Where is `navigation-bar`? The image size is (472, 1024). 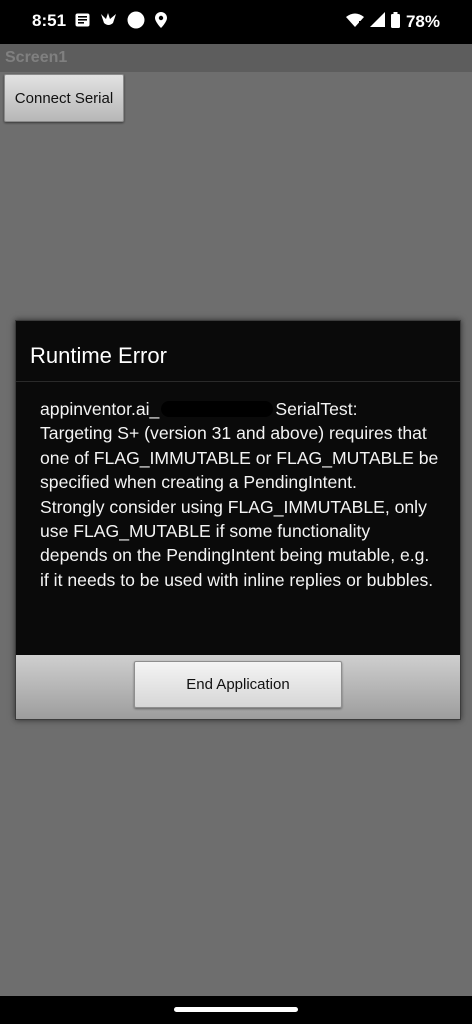 navigation-bar is located at coordinates (236, 1010).